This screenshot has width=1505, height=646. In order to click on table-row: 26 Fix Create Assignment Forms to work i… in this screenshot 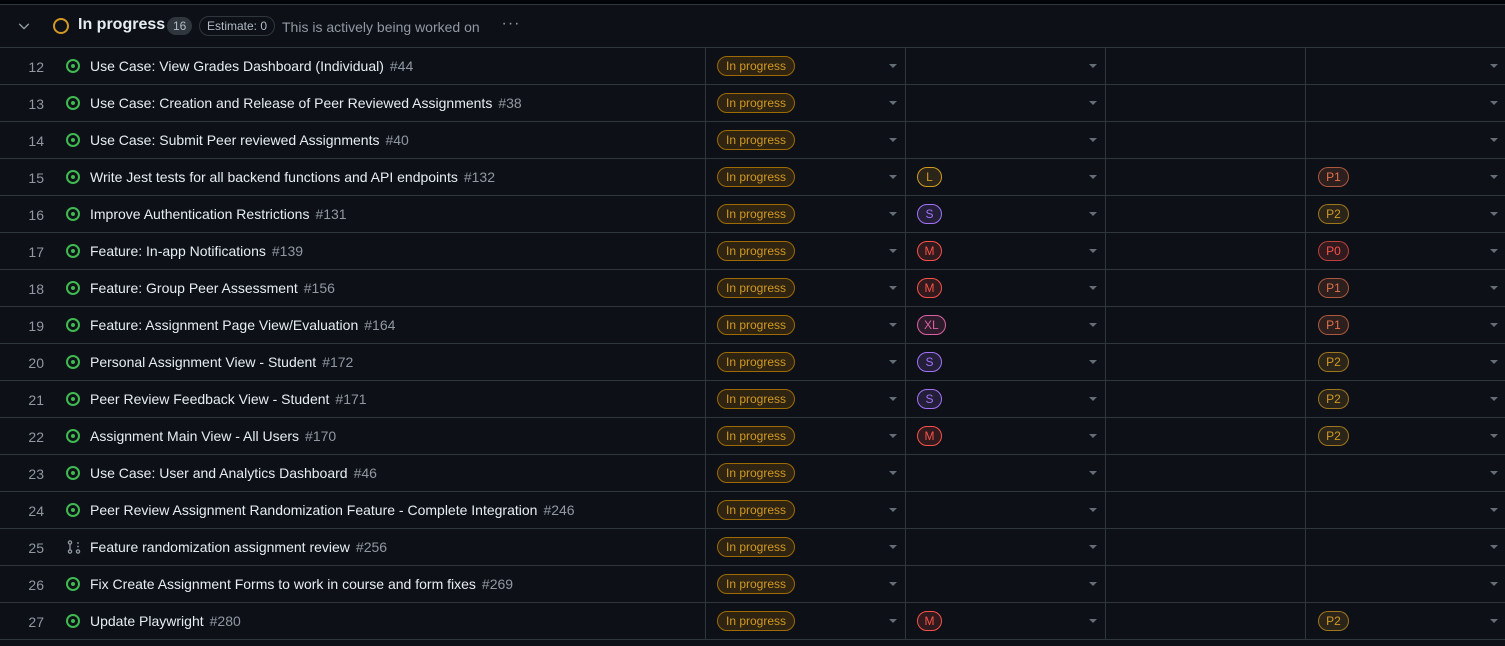, I will do `click(752, 584)`.